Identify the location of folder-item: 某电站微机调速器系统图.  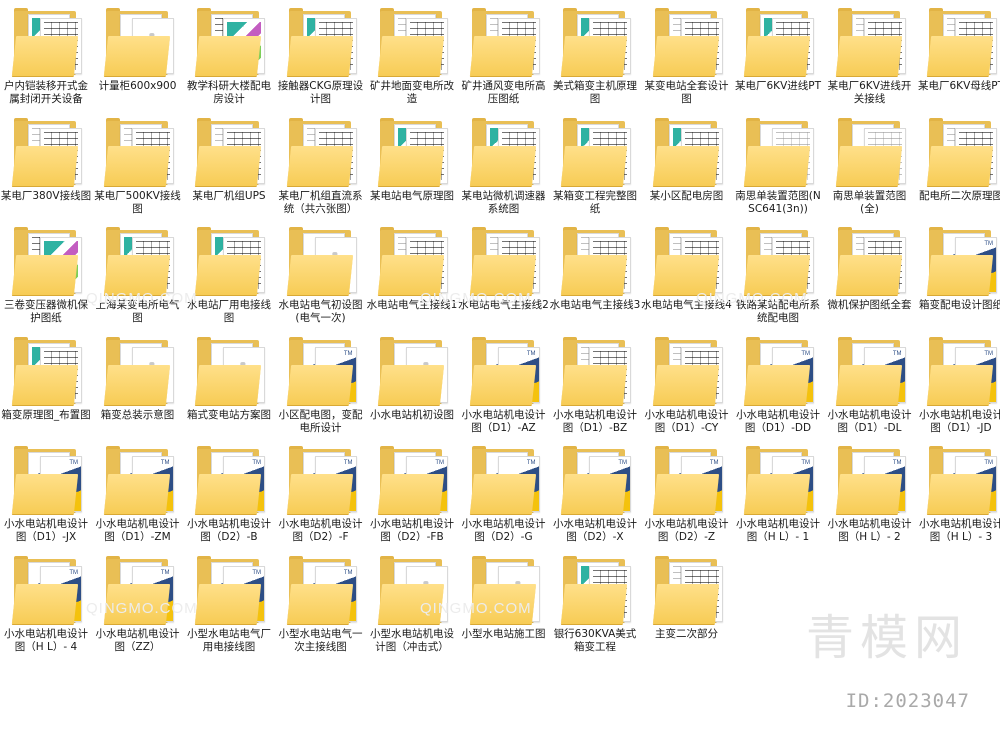
(504, 168).